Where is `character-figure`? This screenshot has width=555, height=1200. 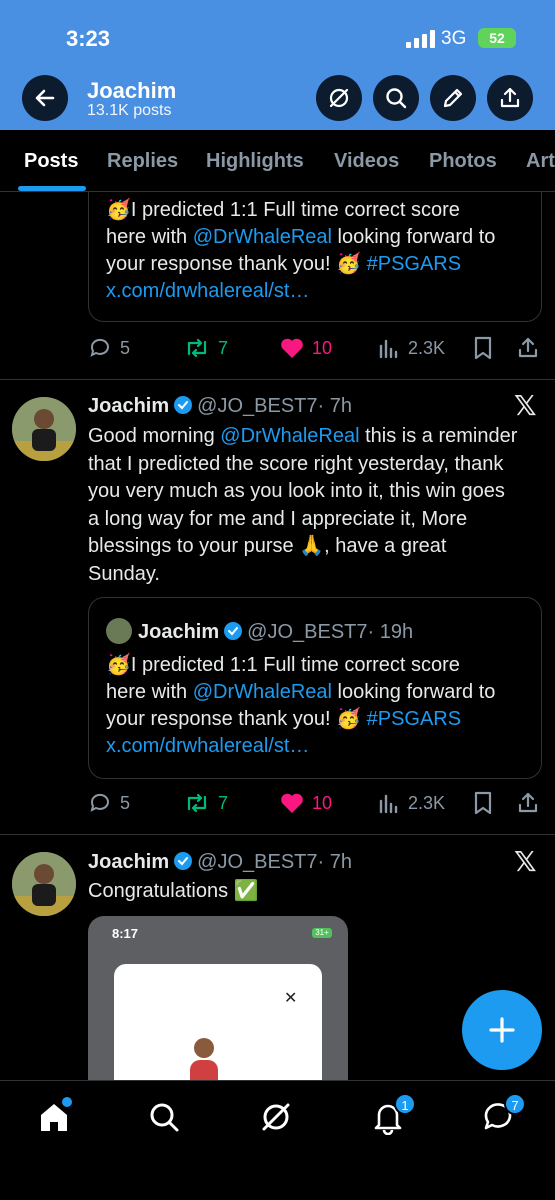
character-figure is located at coordinates (204, 1059).